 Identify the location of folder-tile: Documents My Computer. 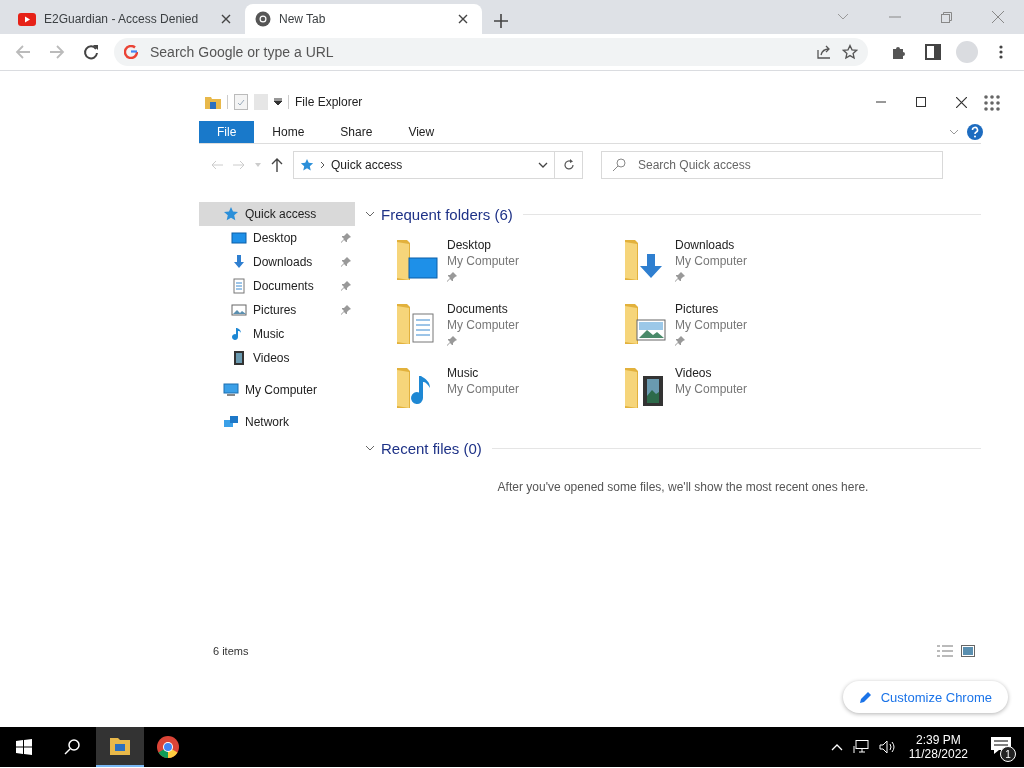
(509, 330).